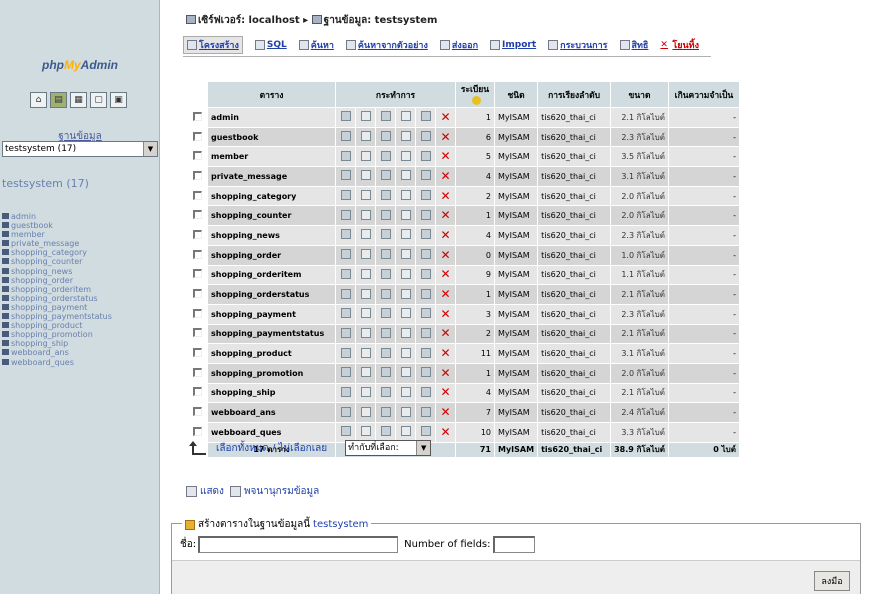 The image size is (870, 594). Describe the element at coordinates (57, 352) in the screenshot. I see `sidebar-table-item: webboard_ans` at that location.